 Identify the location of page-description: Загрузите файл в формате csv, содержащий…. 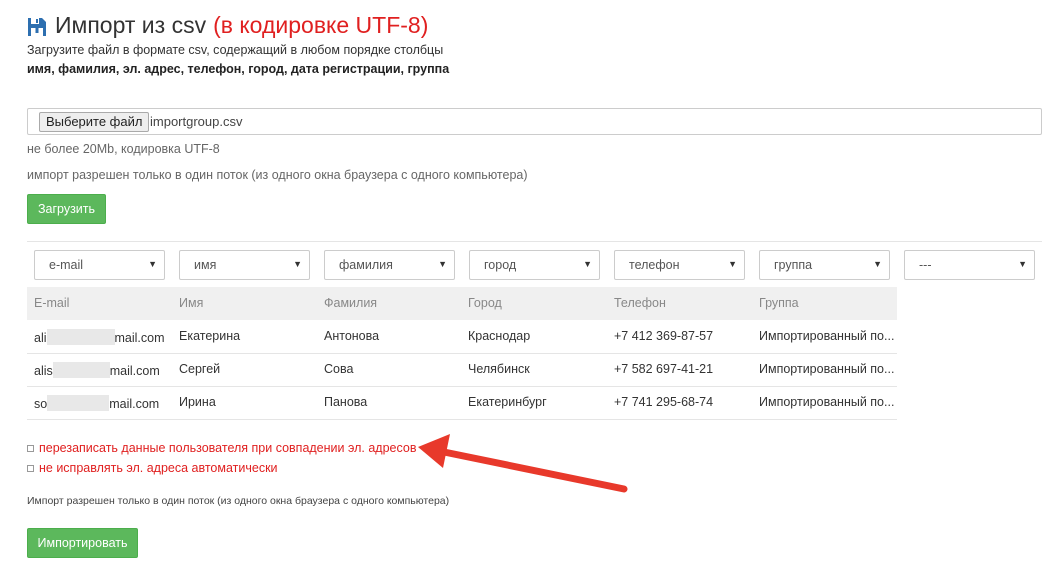
(235, 50).